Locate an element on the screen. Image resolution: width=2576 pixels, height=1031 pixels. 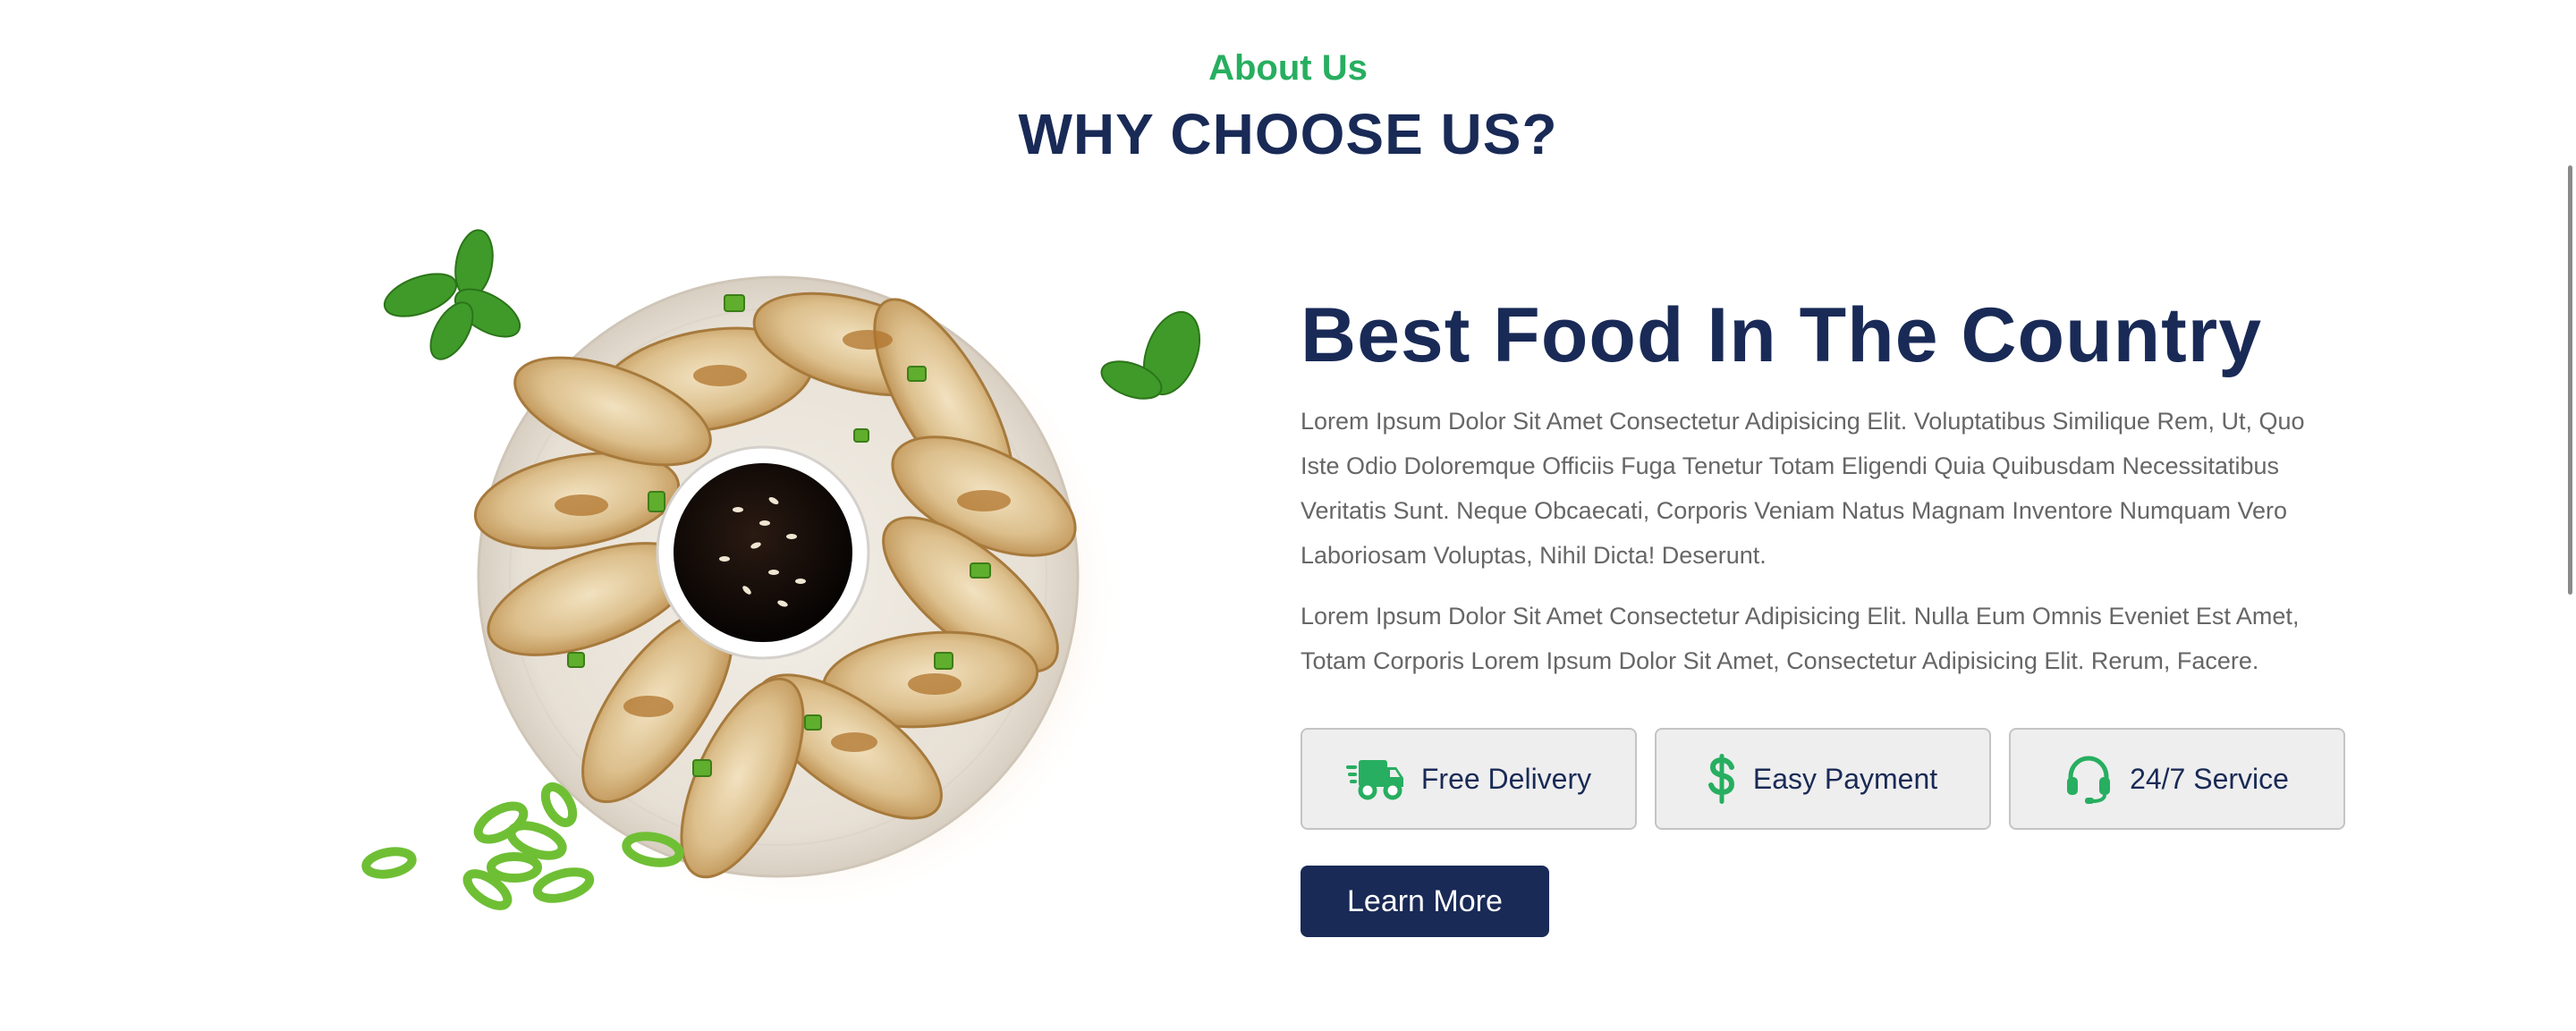
feature-easy-payment: Easy Payment is located at coordinates (1823, 779).